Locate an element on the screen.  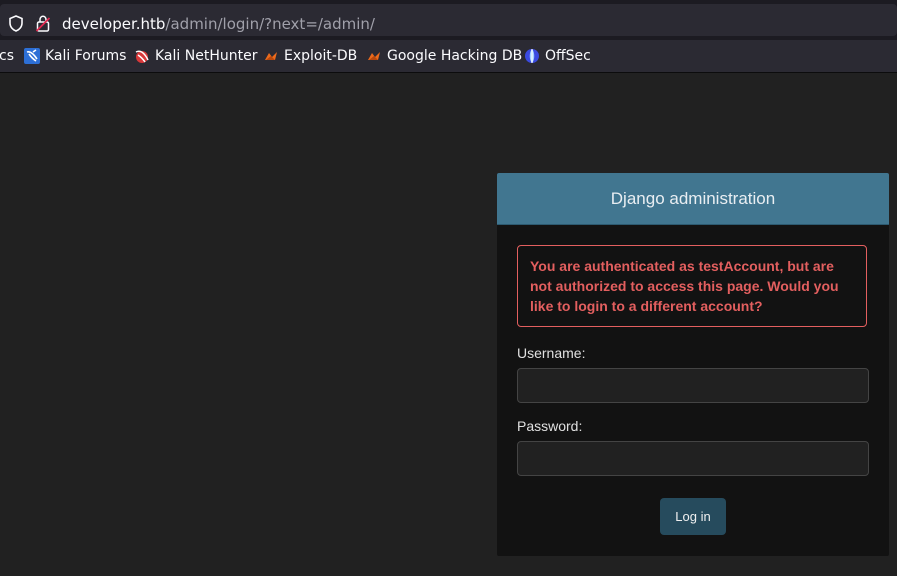
bookmark-label: OffSec is located at coordinates (568, 56).